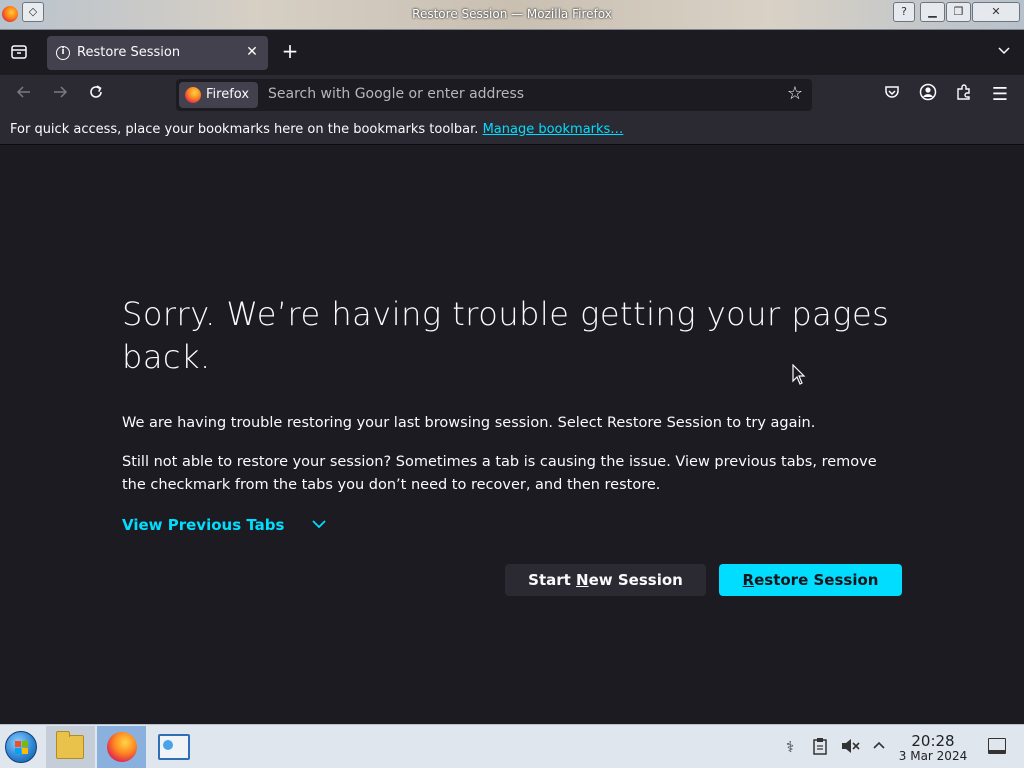 The width and height of the screenshot is (1024, 768). I want to click on start-menu-button, so click(21, 747).